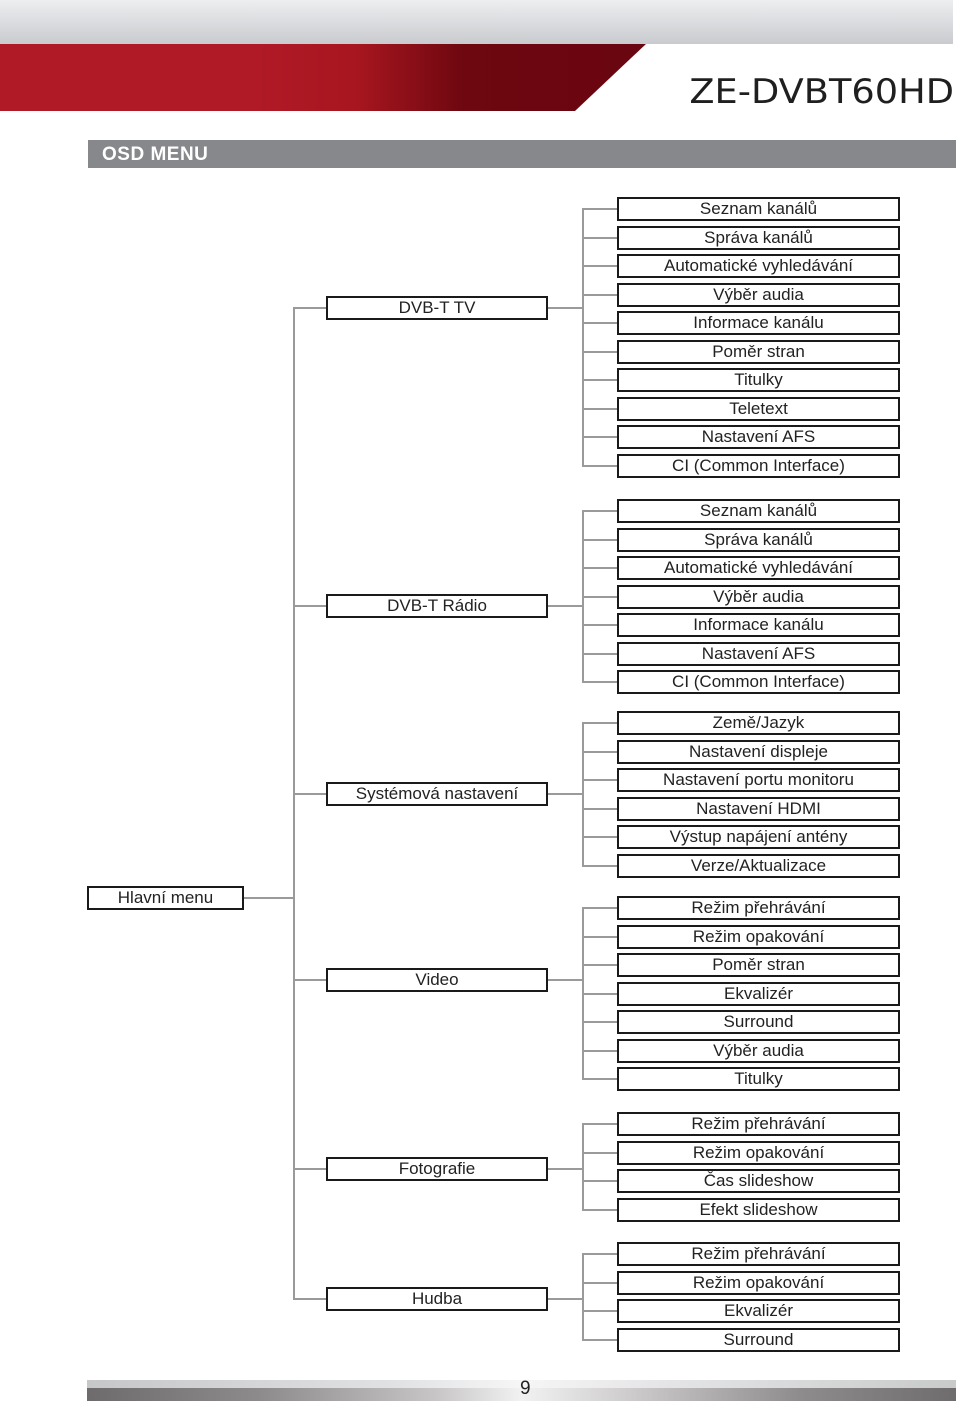 The height and width of the screenshot is (1406, 960). Describe the element at coordinates (437, 1299) in the screenshot. I see `category-node: Hudba` at that location.